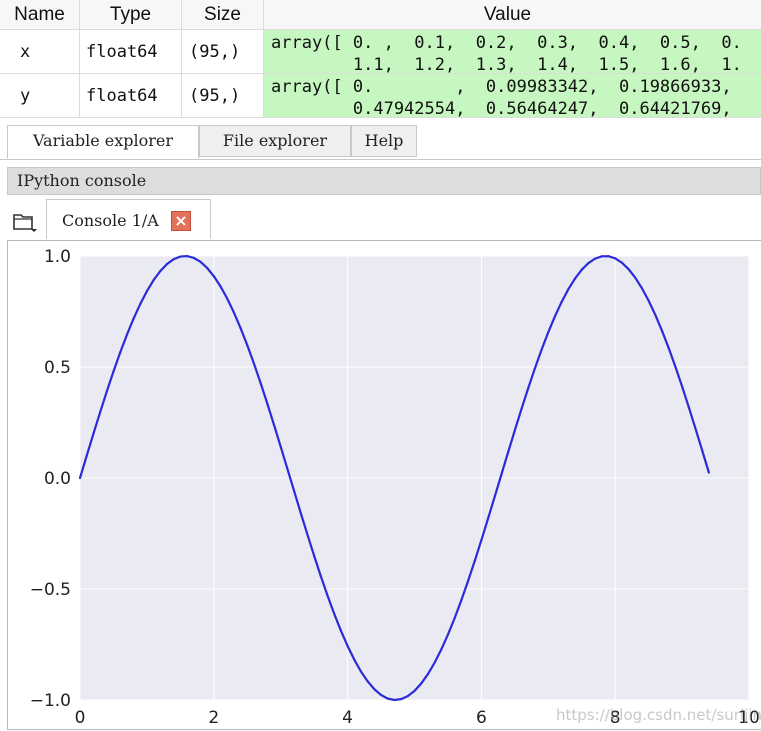  I want to click on cell-name: x, so click(40, 52).